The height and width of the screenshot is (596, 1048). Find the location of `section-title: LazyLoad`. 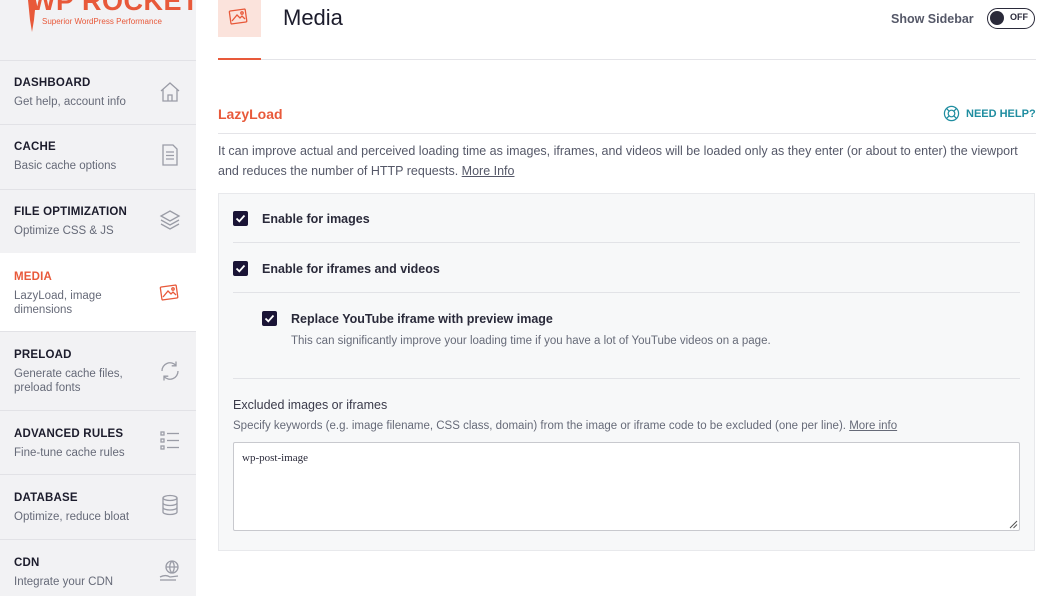

section-title: LazyLoad is located at coordinates (250, 114).